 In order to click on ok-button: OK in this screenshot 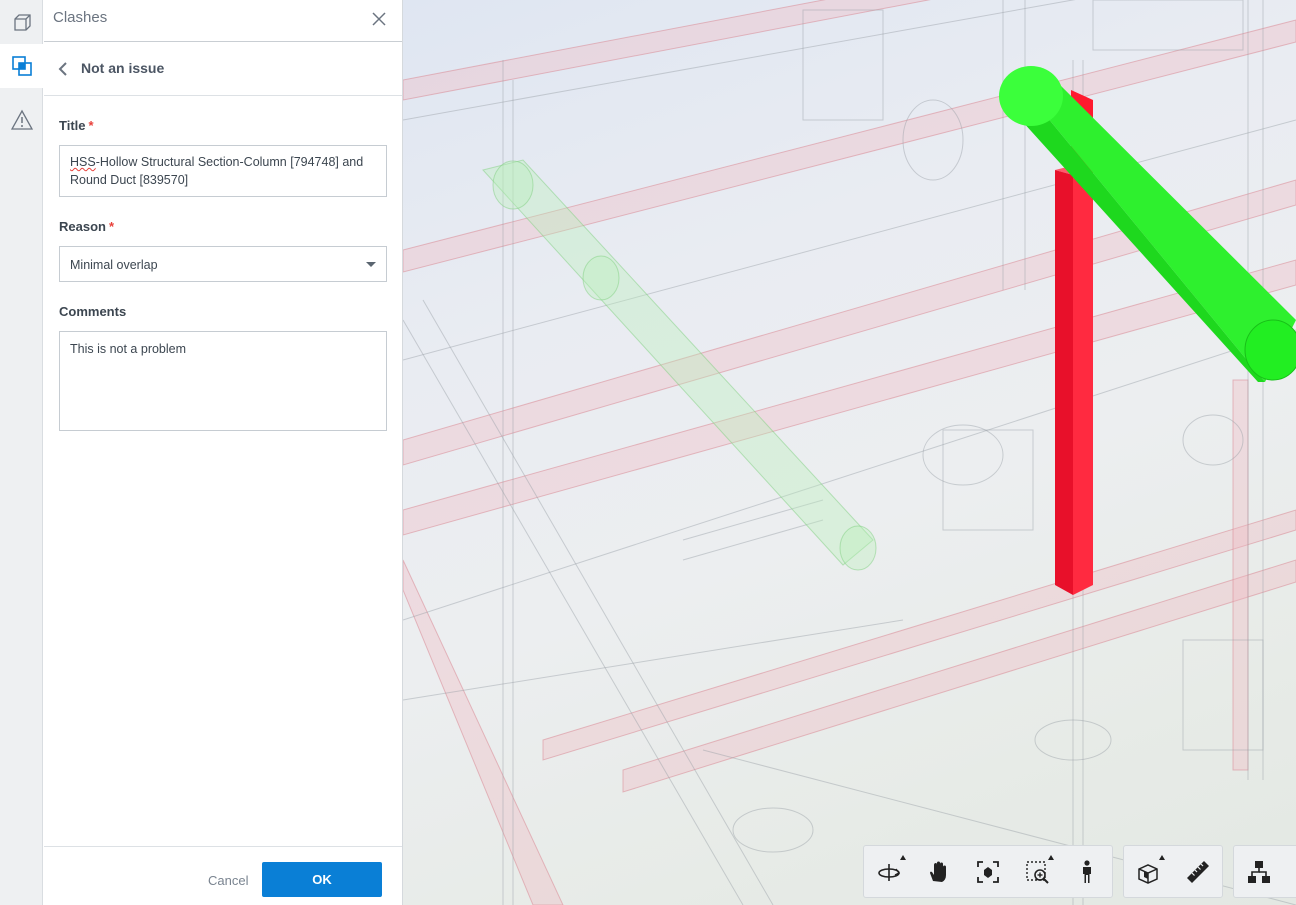, I will do `click(322, 879)`.